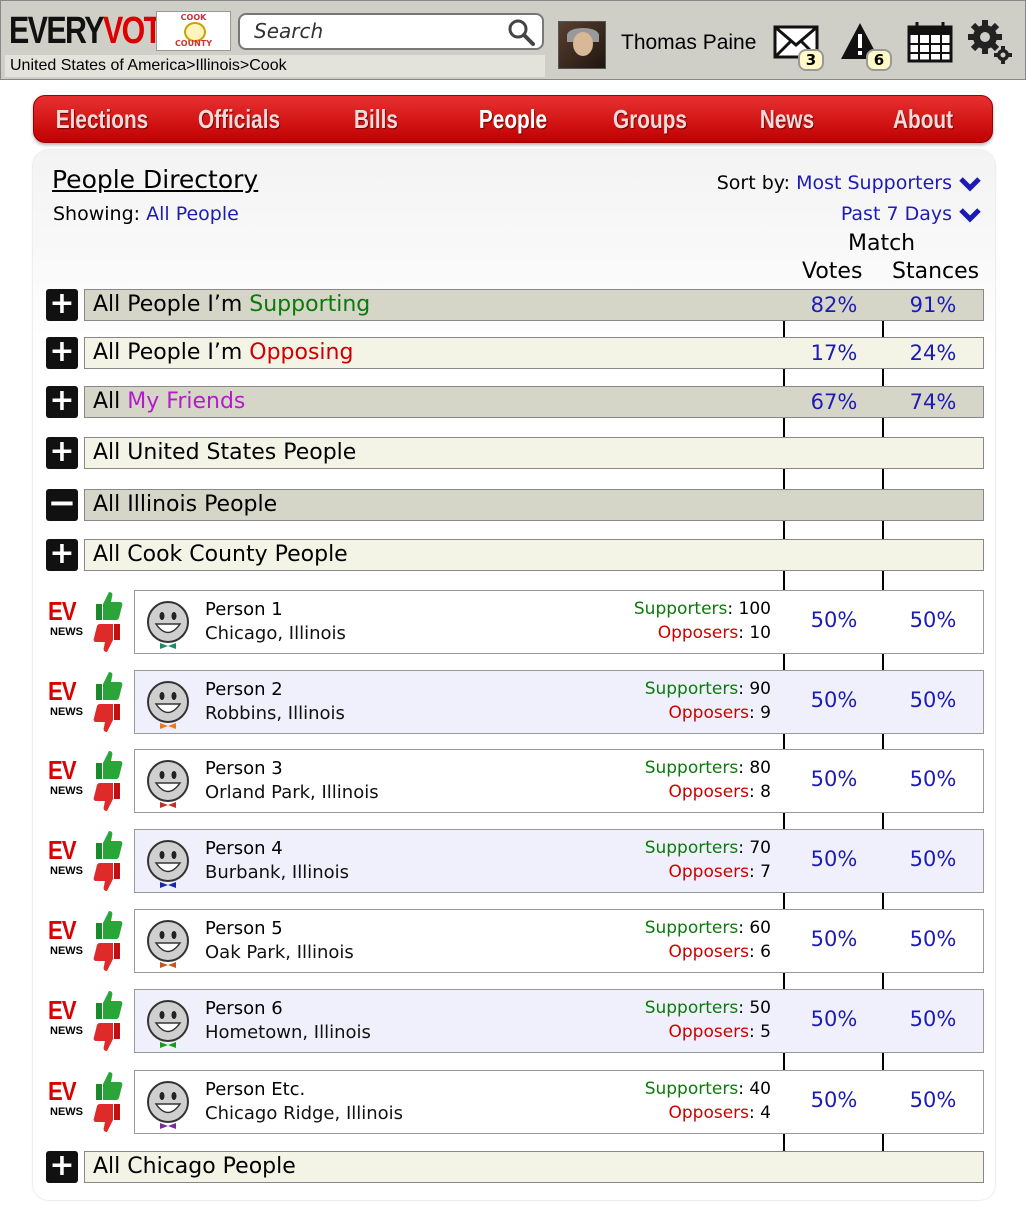  I want to click on person-name: Person 6, so click(244, 1008).